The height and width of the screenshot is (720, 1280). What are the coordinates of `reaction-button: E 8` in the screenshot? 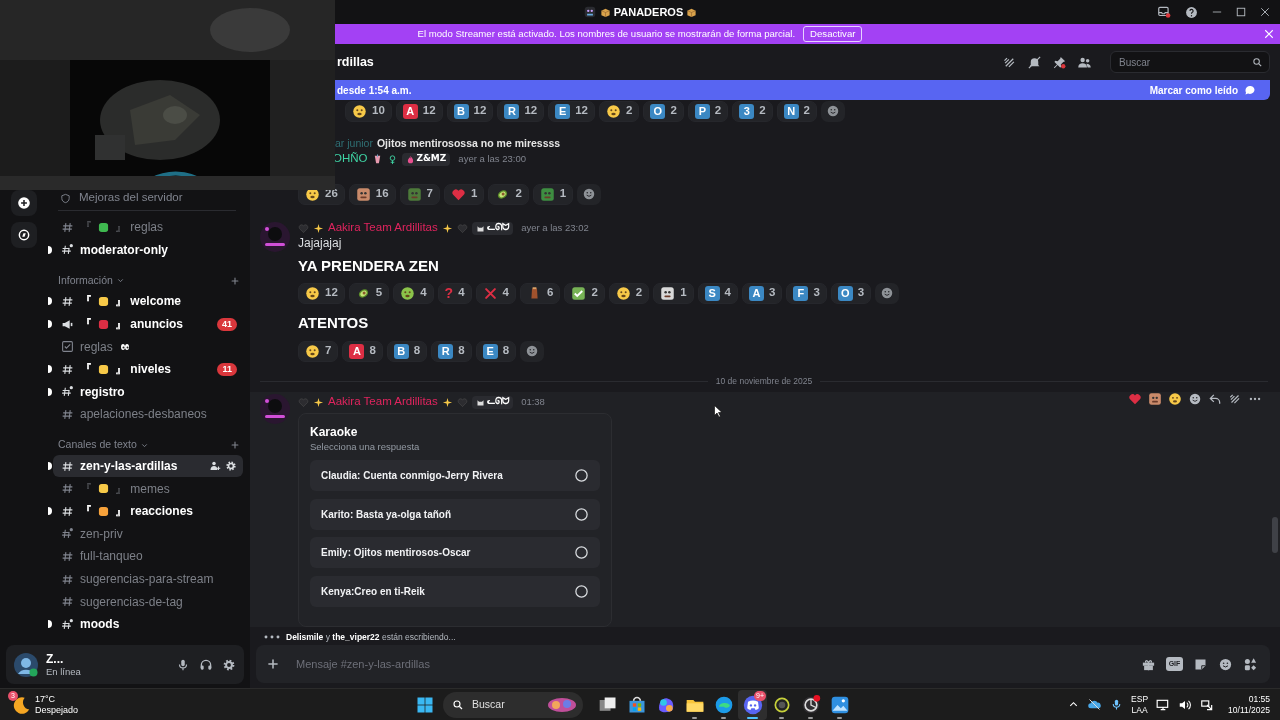 It's located at (496, 351).